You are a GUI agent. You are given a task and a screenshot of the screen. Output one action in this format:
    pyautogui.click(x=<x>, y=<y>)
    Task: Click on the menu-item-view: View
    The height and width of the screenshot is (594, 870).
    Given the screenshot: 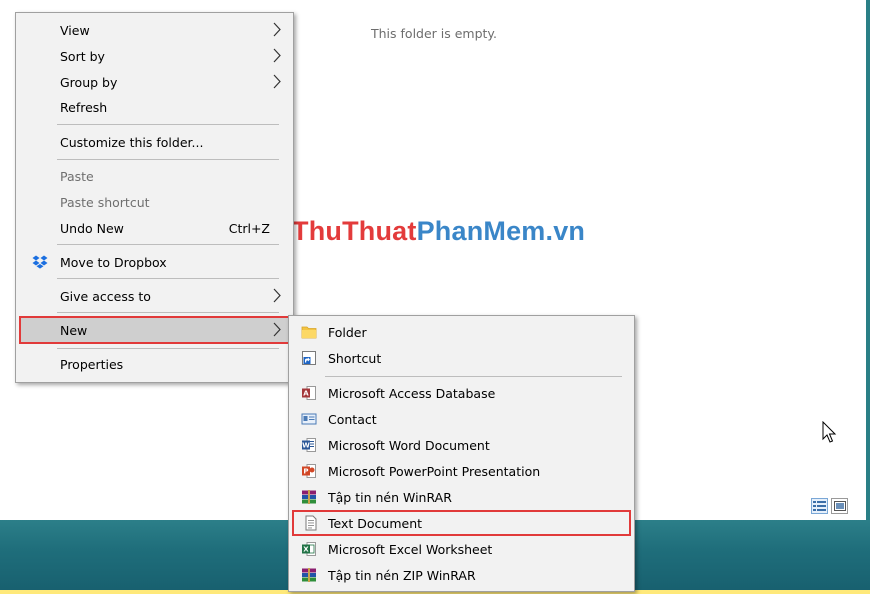 What is the action you would take?
    pyautogui.click(x=154, y=30)
    